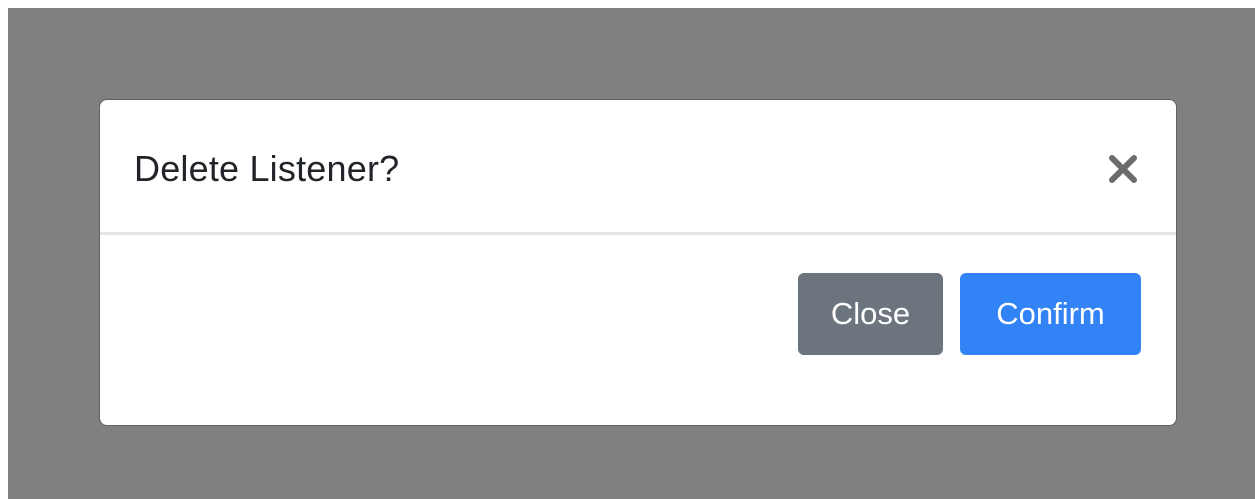 The height and width of the screenshot is (499, 1255). What do you see at coordinates (870, 314) in the screenshot?
I see `close-button: Close` at bounding box center [870, 314].